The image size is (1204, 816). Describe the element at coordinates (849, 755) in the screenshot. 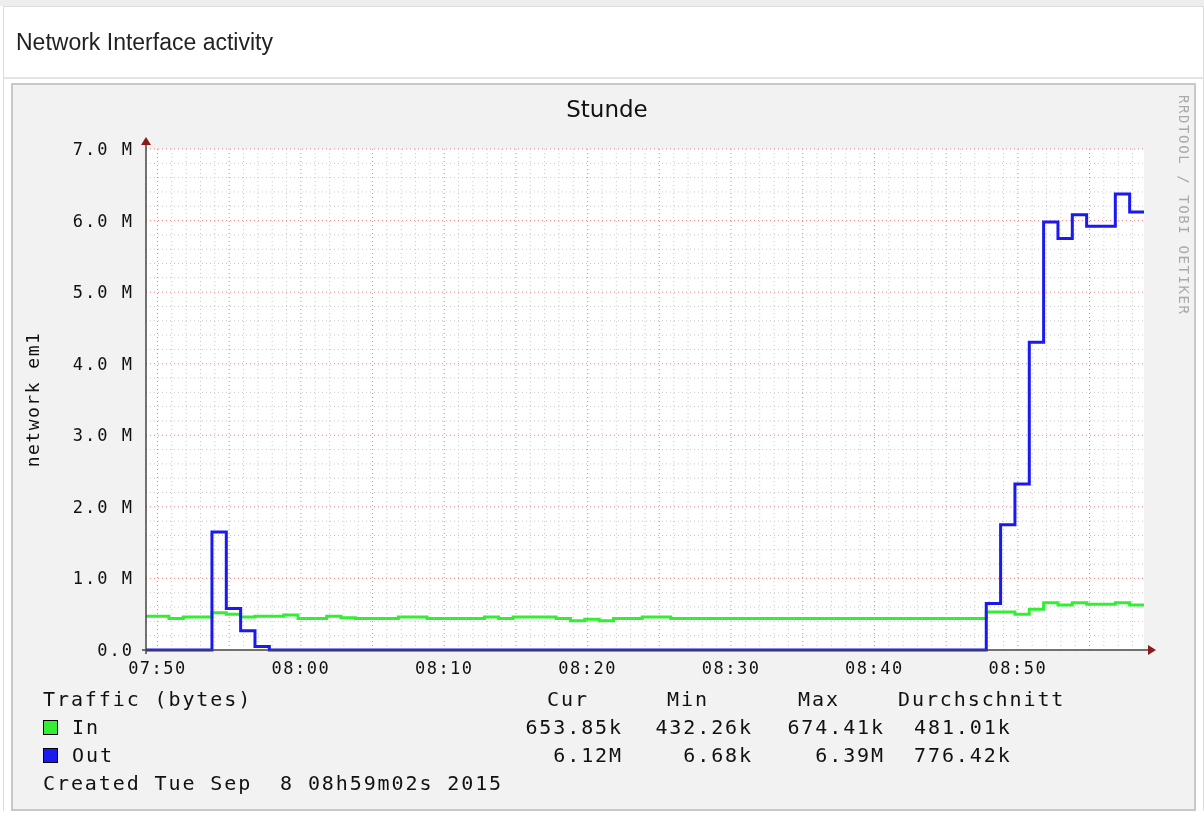

I see `legend-value: 6.39M` at that location.